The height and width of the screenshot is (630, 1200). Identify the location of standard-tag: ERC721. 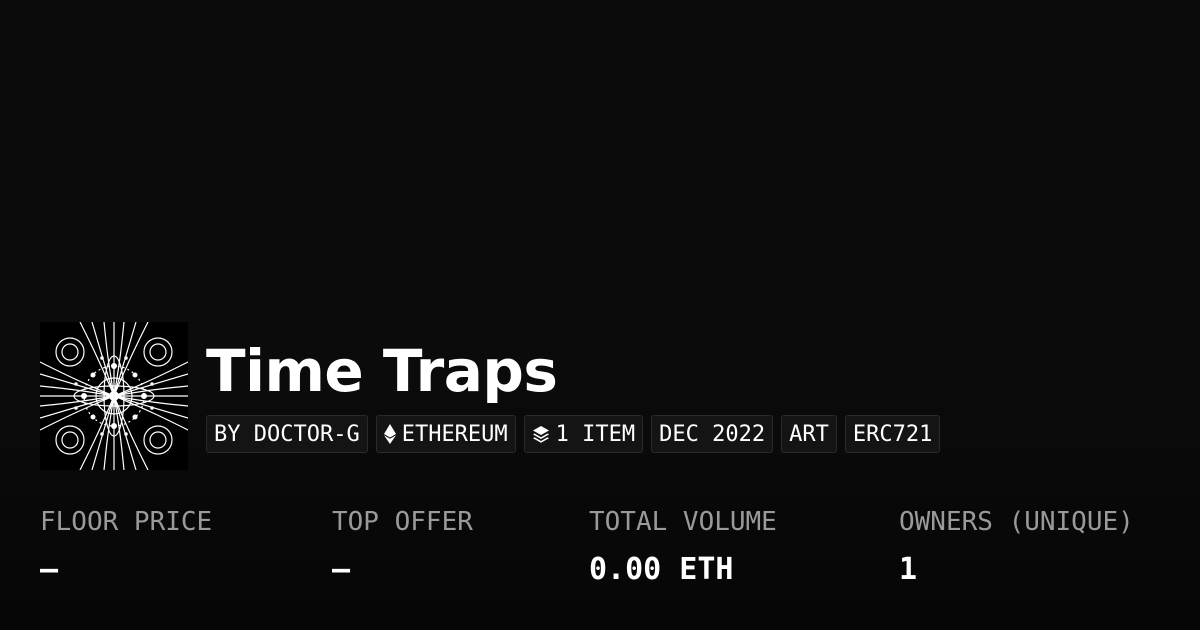
(892, 434).